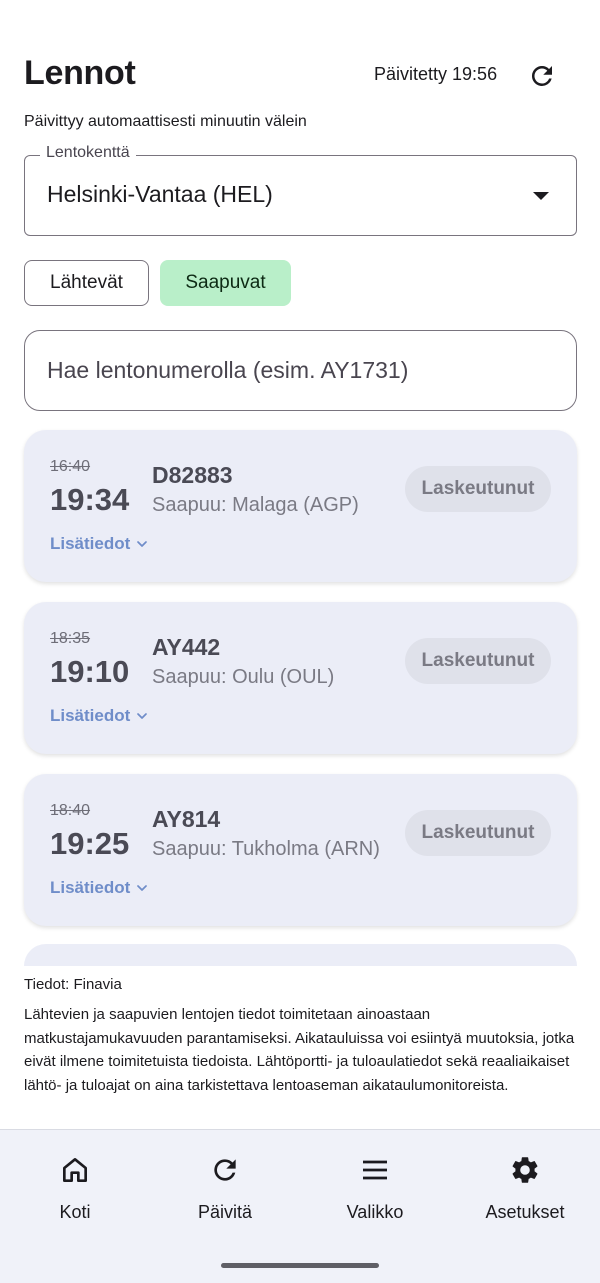  Describe the element at coordinates (228, 370) in the screenshot. I see `search-placeholder: Hae lentonumerolla (esim. AY1731)` at that location.